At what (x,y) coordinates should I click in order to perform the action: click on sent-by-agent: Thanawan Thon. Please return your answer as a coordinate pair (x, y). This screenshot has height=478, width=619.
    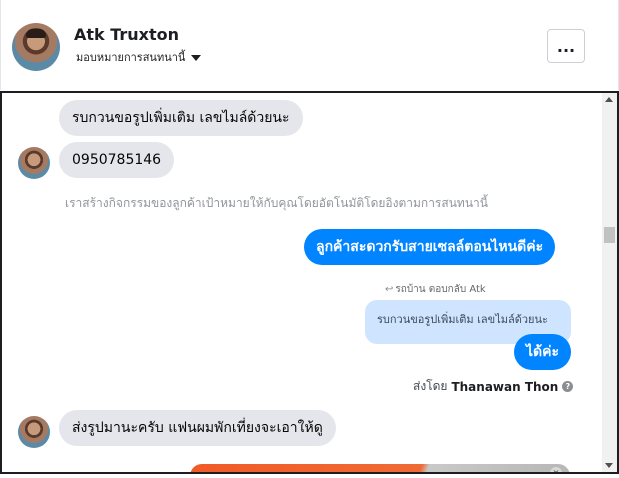
    Looking at the image, I should click on (505, 386).